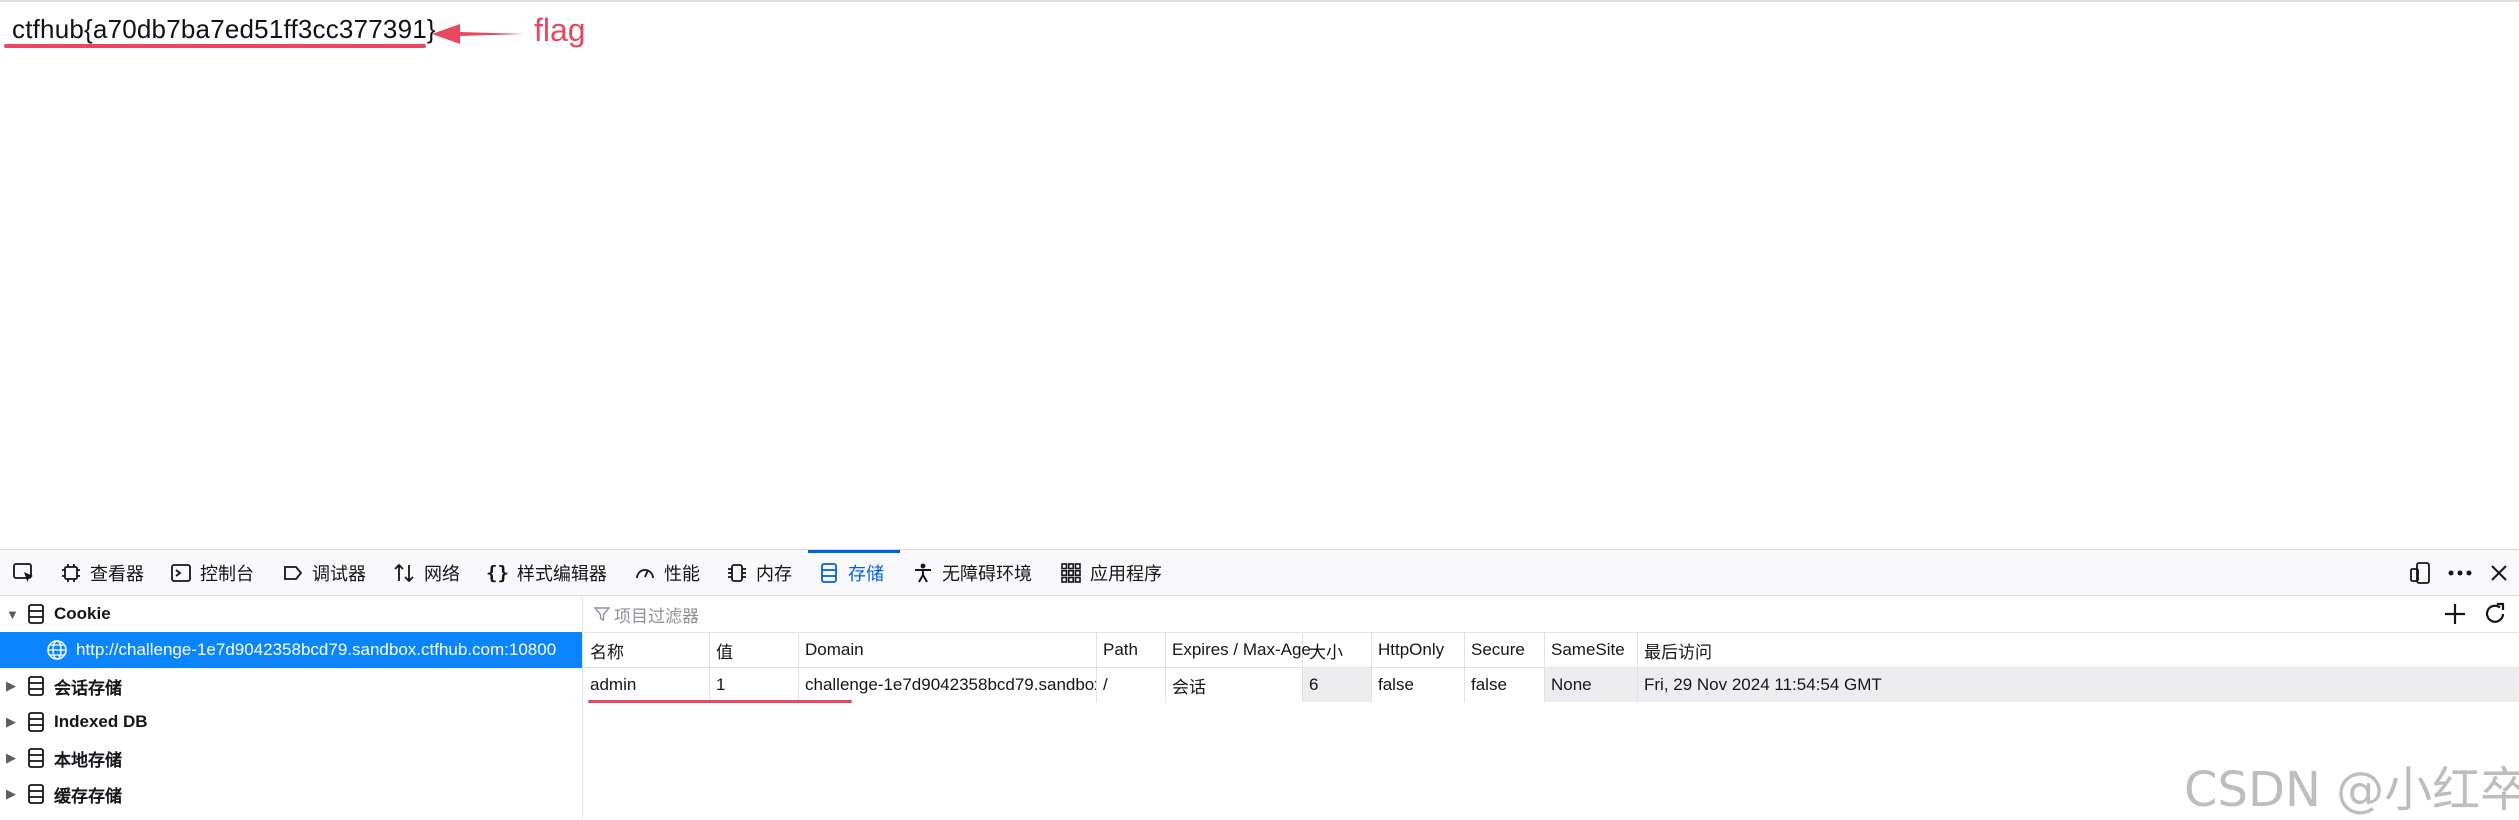 This screenshot has height=820, width=2519. I want to click on tab-label: 样式编辑器, so click(561, 573).